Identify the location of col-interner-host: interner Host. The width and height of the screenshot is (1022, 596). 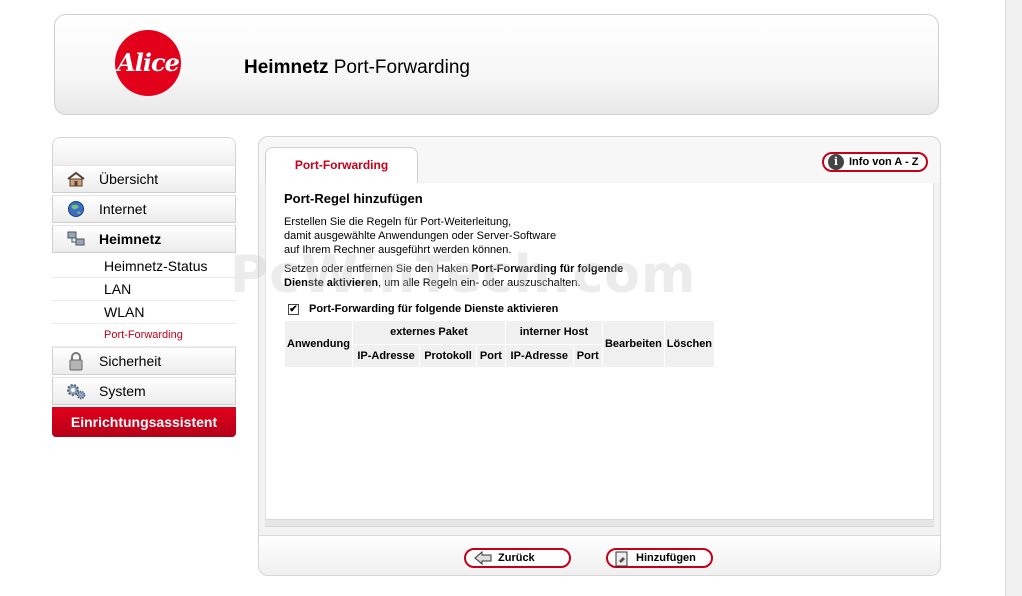
(553, 332).